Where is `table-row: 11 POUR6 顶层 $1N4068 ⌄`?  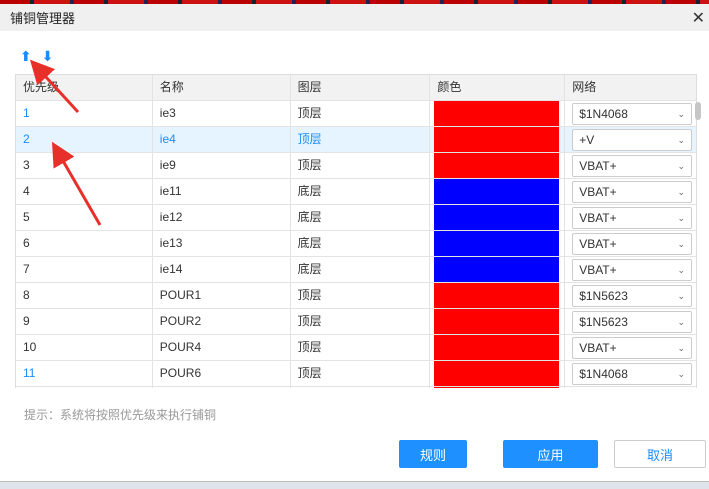
table-row: 11 POUR6 顶层 $1N4068 ⌄ is located at coordinates (356, 374).